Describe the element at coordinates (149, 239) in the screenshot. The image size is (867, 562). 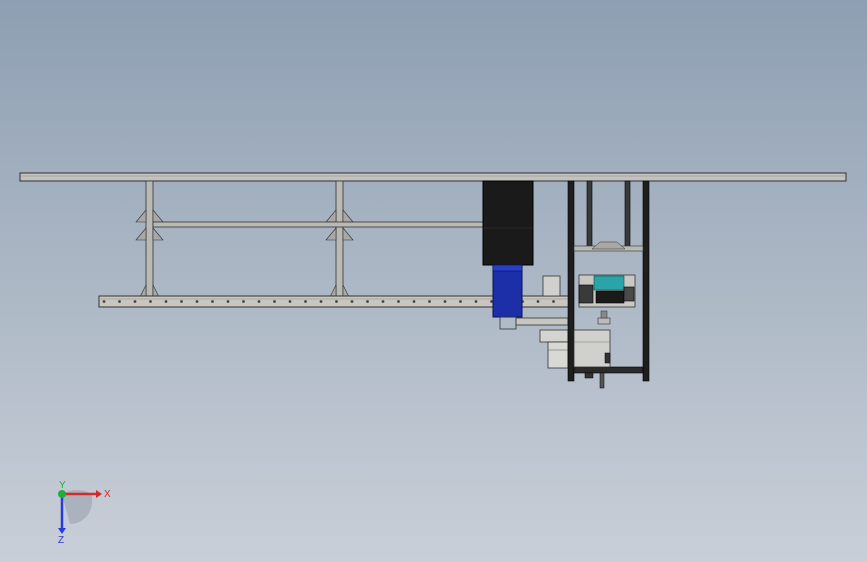
I see `left-strut` at that location.